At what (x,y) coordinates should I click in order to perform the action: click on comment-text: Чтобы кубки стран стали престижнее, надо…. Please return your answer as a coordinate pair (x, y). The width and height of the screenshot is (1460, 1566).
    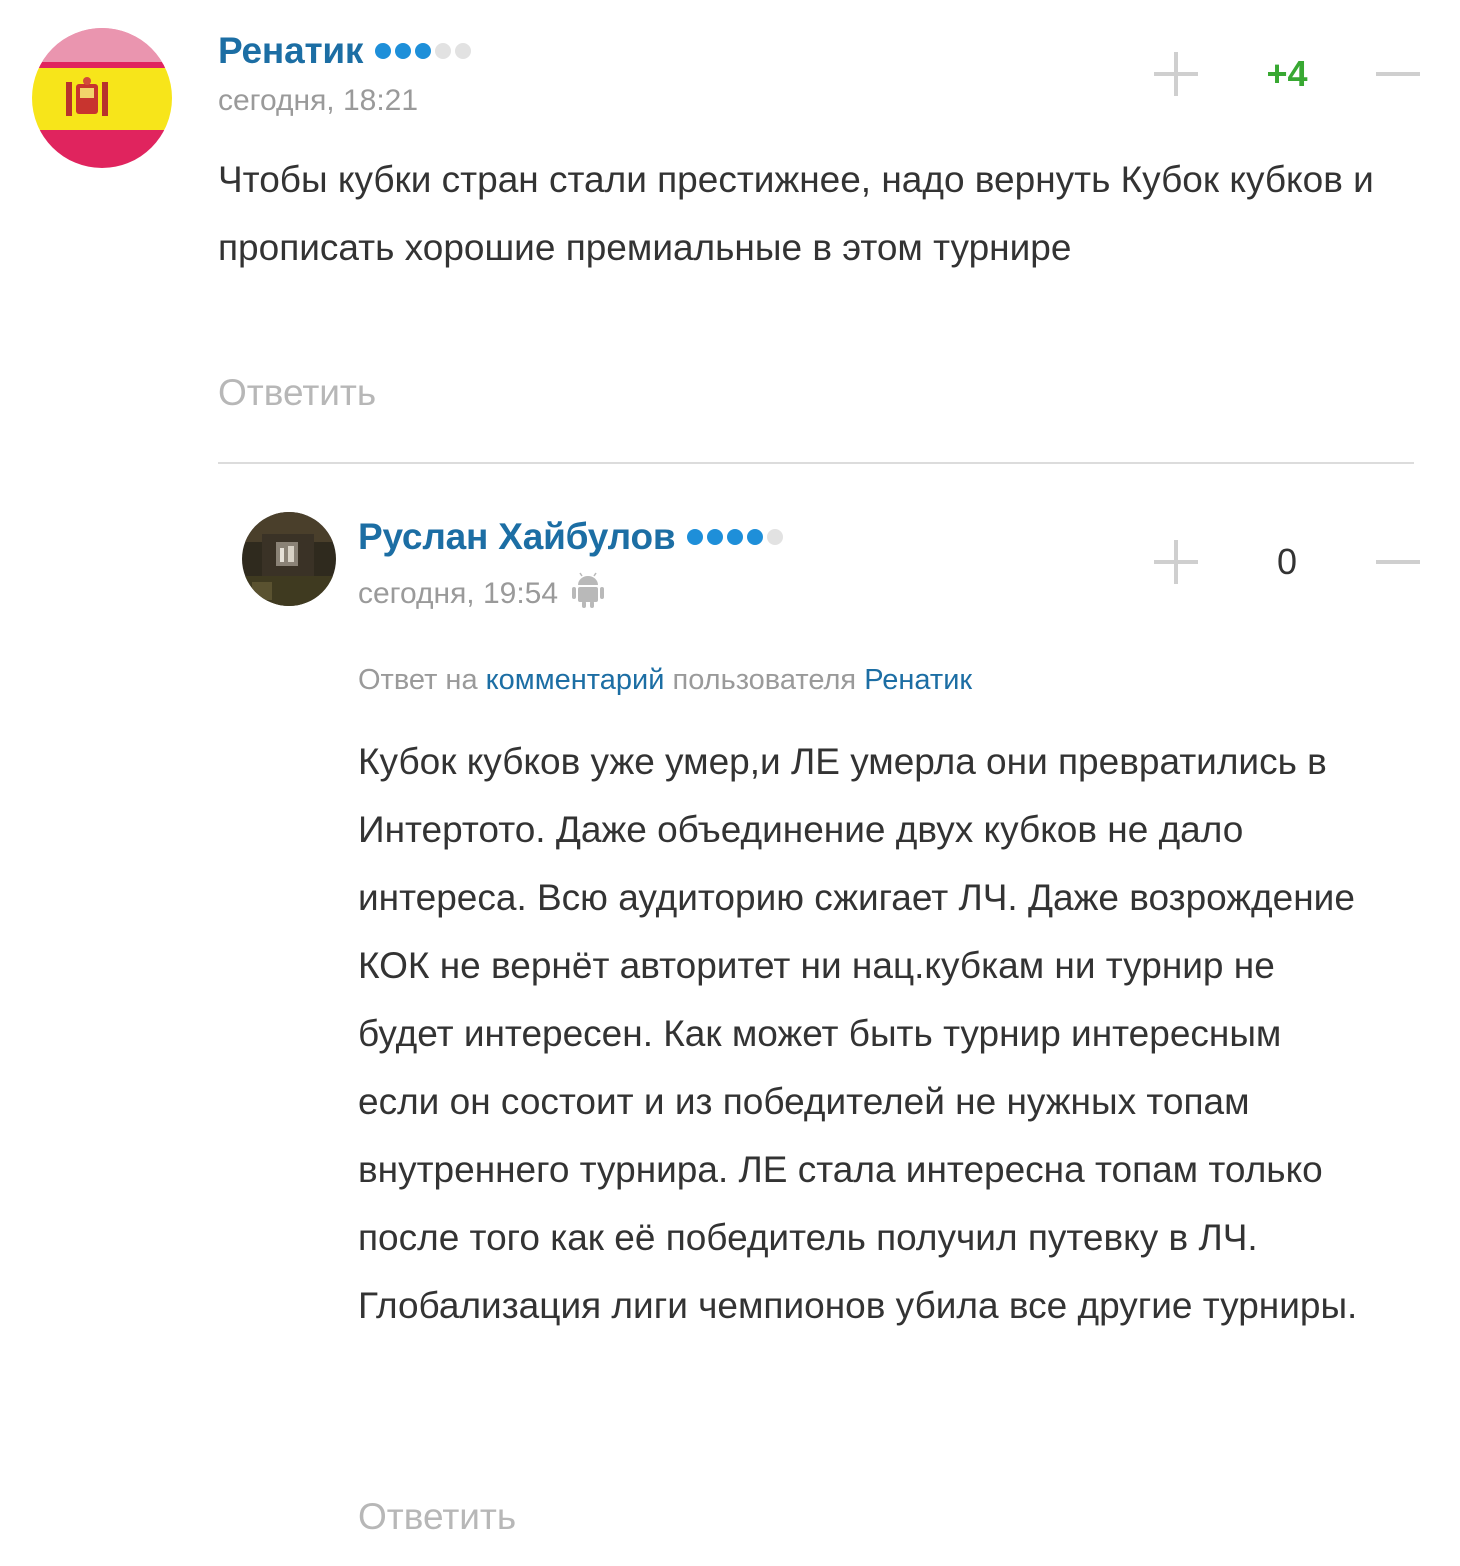
    Looking at the image, I should click on (796, 213).